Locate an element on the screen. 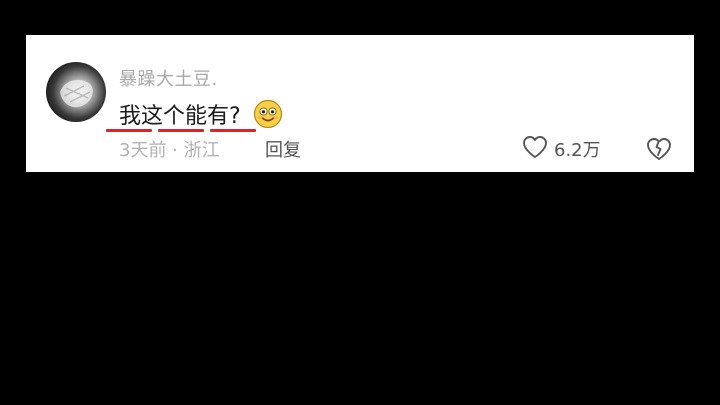  dislike-button is located at coordinates (659, 149).